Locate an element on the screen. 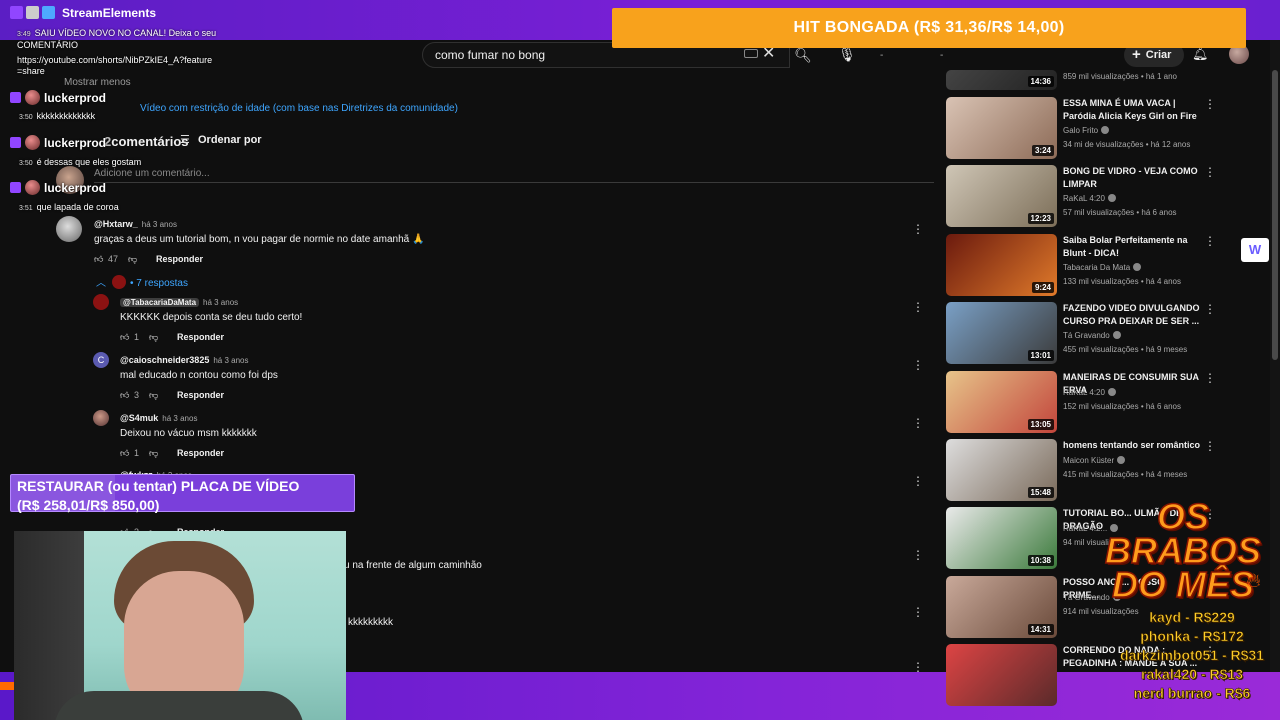 This screenshot has height=720, width=1280. reply-author: @TabacariaDaMata is located at coordinates (160, 302).